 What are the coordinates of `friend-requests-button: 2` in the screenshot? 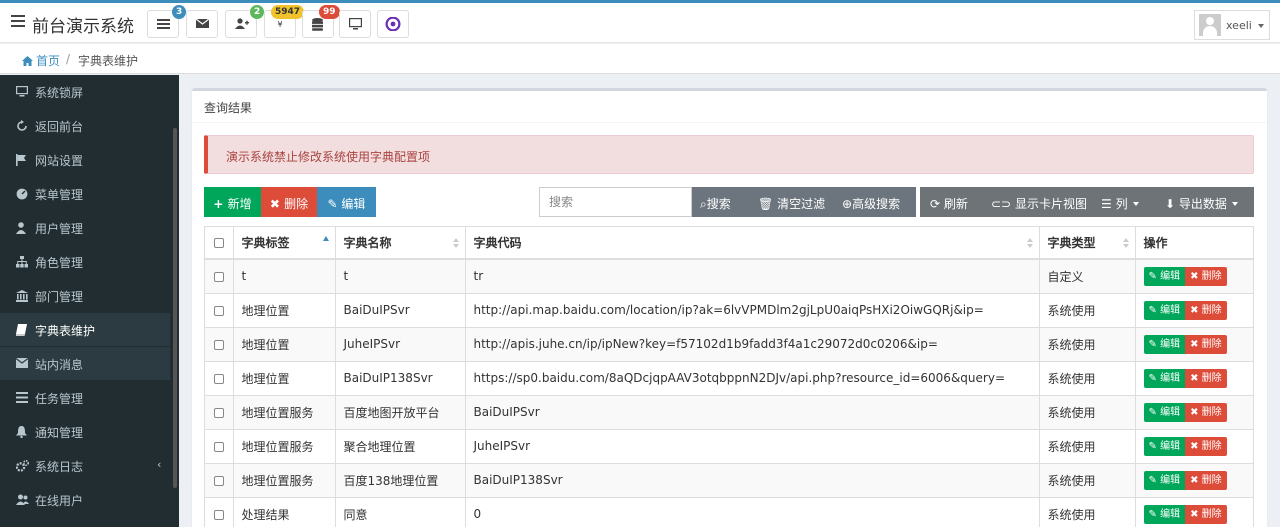 It's located at (245, 21).